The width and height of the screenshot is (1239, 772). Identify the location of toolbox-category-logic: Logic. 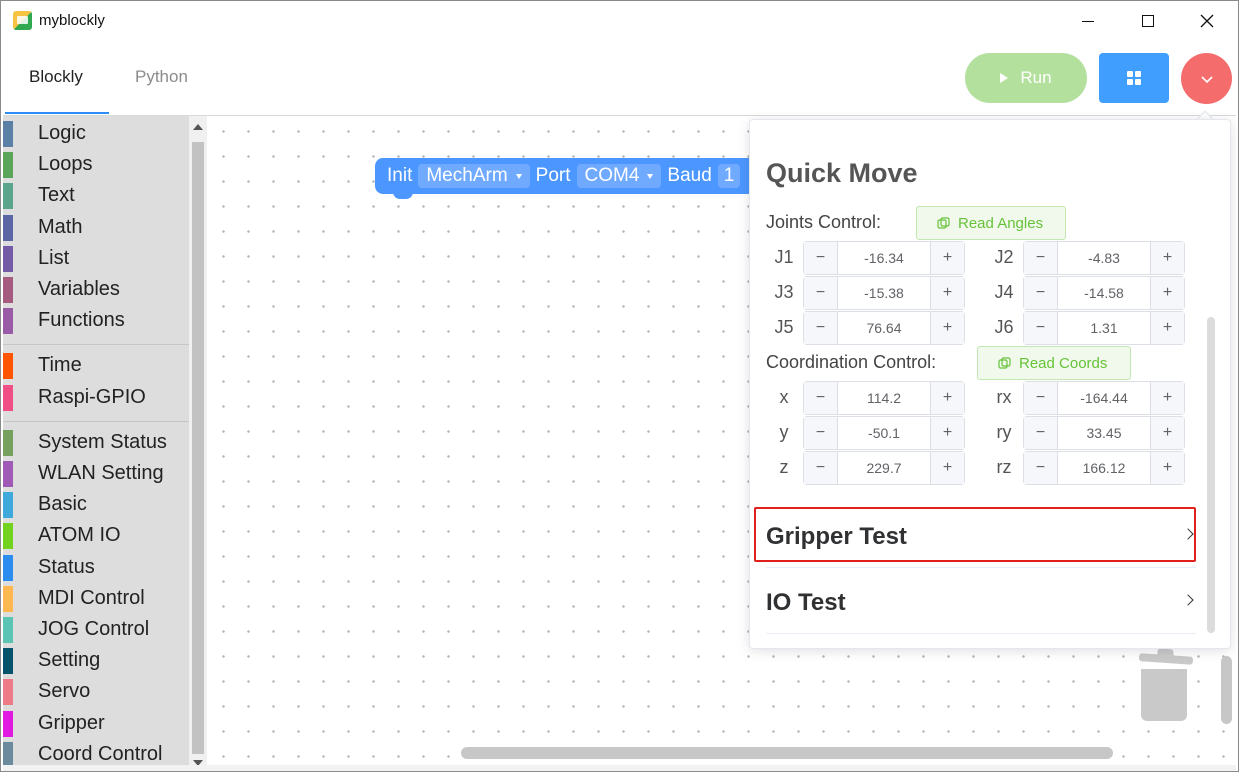
(96, 133).